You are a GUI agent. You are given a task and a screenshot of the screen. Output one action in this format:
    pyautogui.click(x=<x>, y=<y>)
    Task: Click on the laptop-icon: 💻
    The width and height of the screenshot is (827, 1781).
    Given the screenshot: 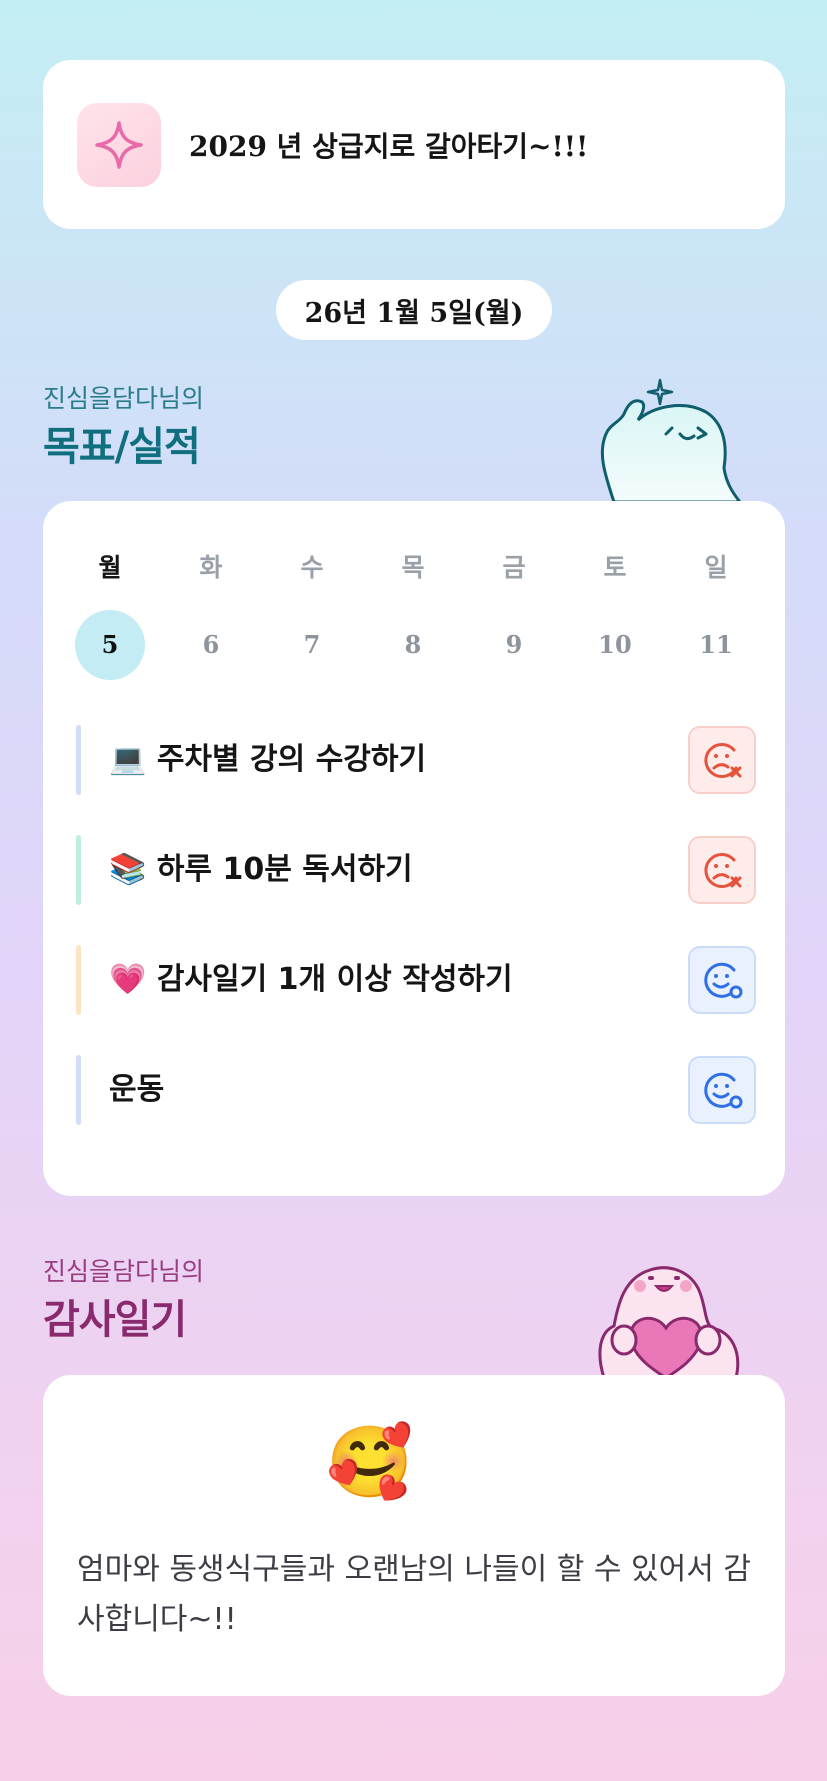 What is the action you would take?
    pyautogui.click(x=128, y=759)
    